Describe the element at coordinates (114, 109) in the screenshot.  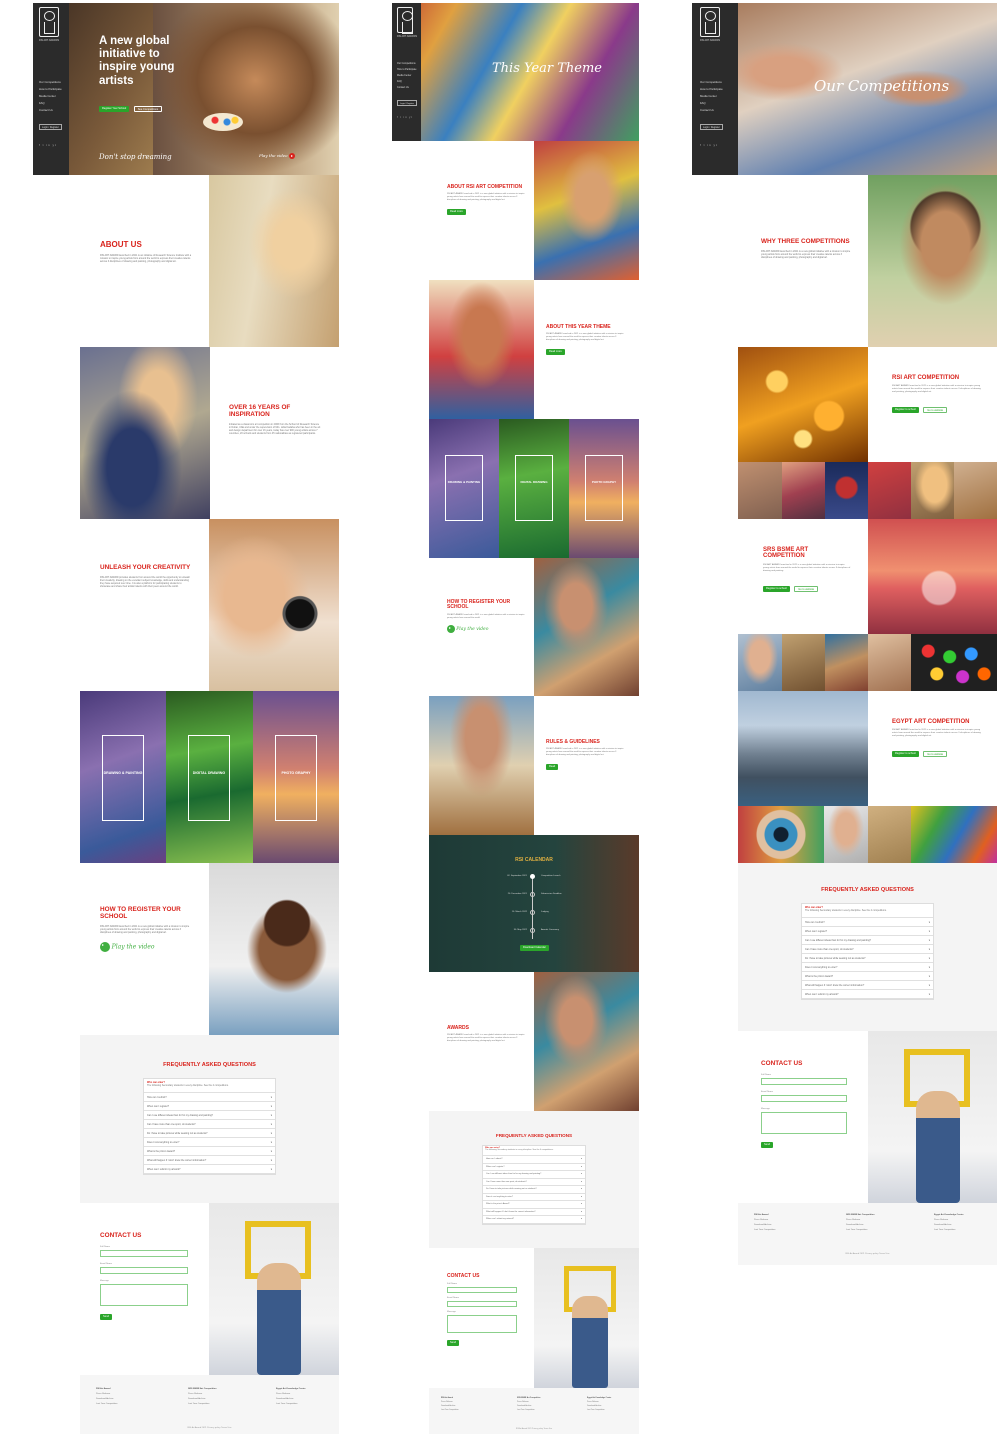
I see `register-school-button: Register Your School` at that location.